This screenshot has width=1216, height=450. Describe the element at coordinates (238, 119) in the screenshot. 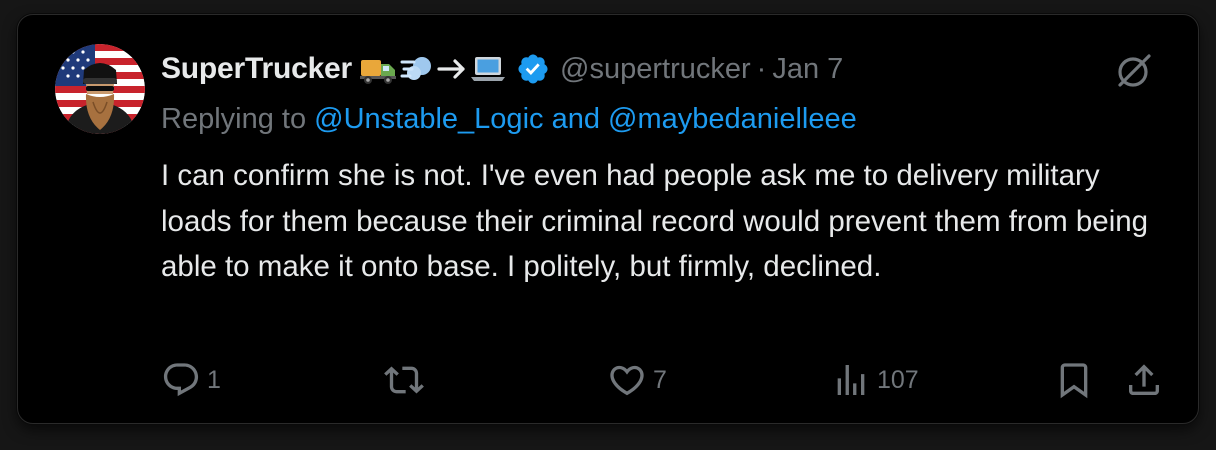

I see `replying-to-label: Replying to` at that location.